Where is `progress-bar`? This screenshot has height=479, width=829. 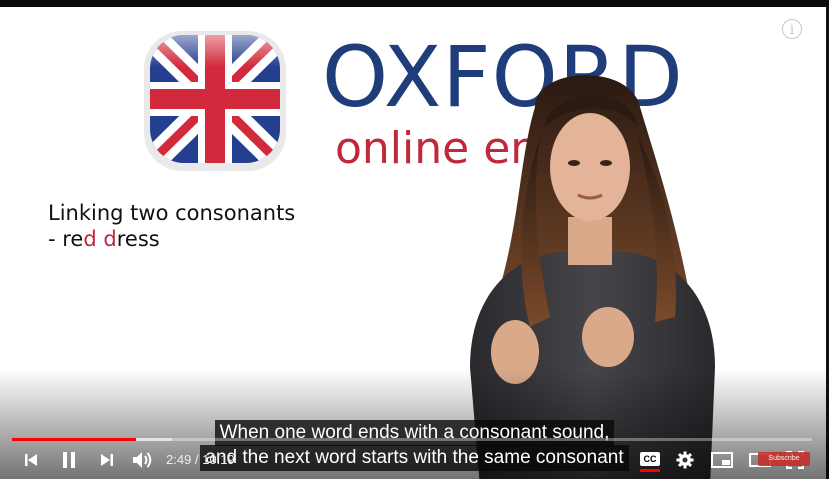
progress-bar is located at coordinates (412, 439).